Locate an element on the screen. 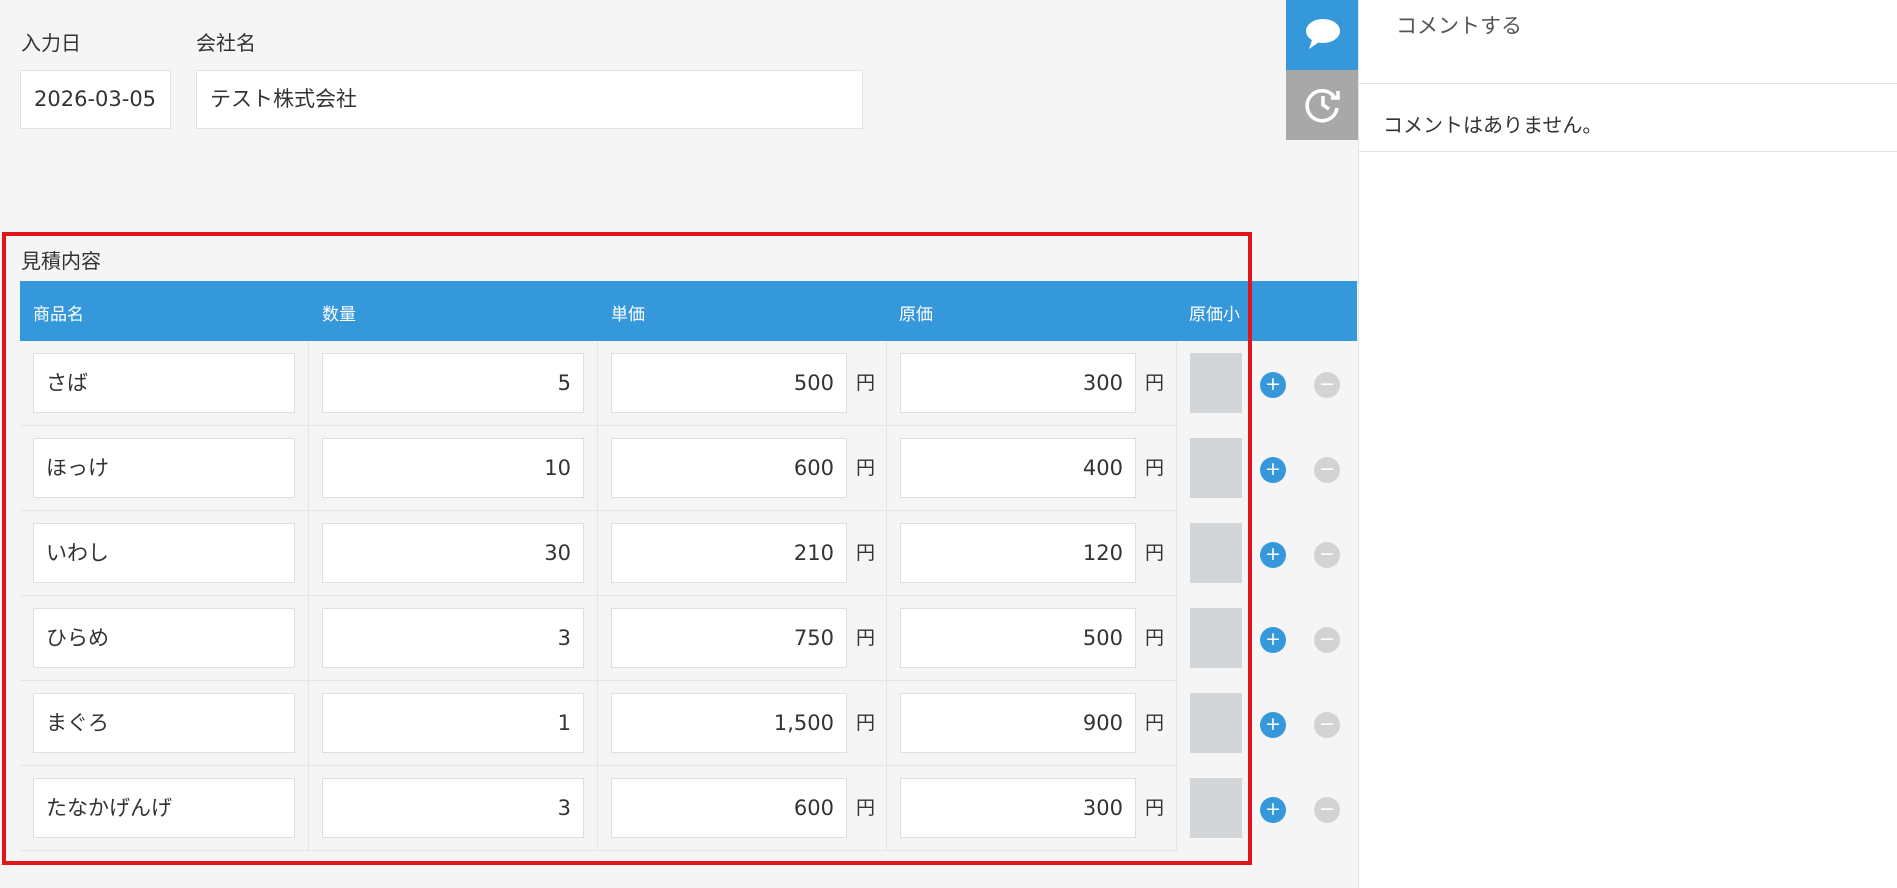  comment-toggle-button is located at coordinates (1322, 35).